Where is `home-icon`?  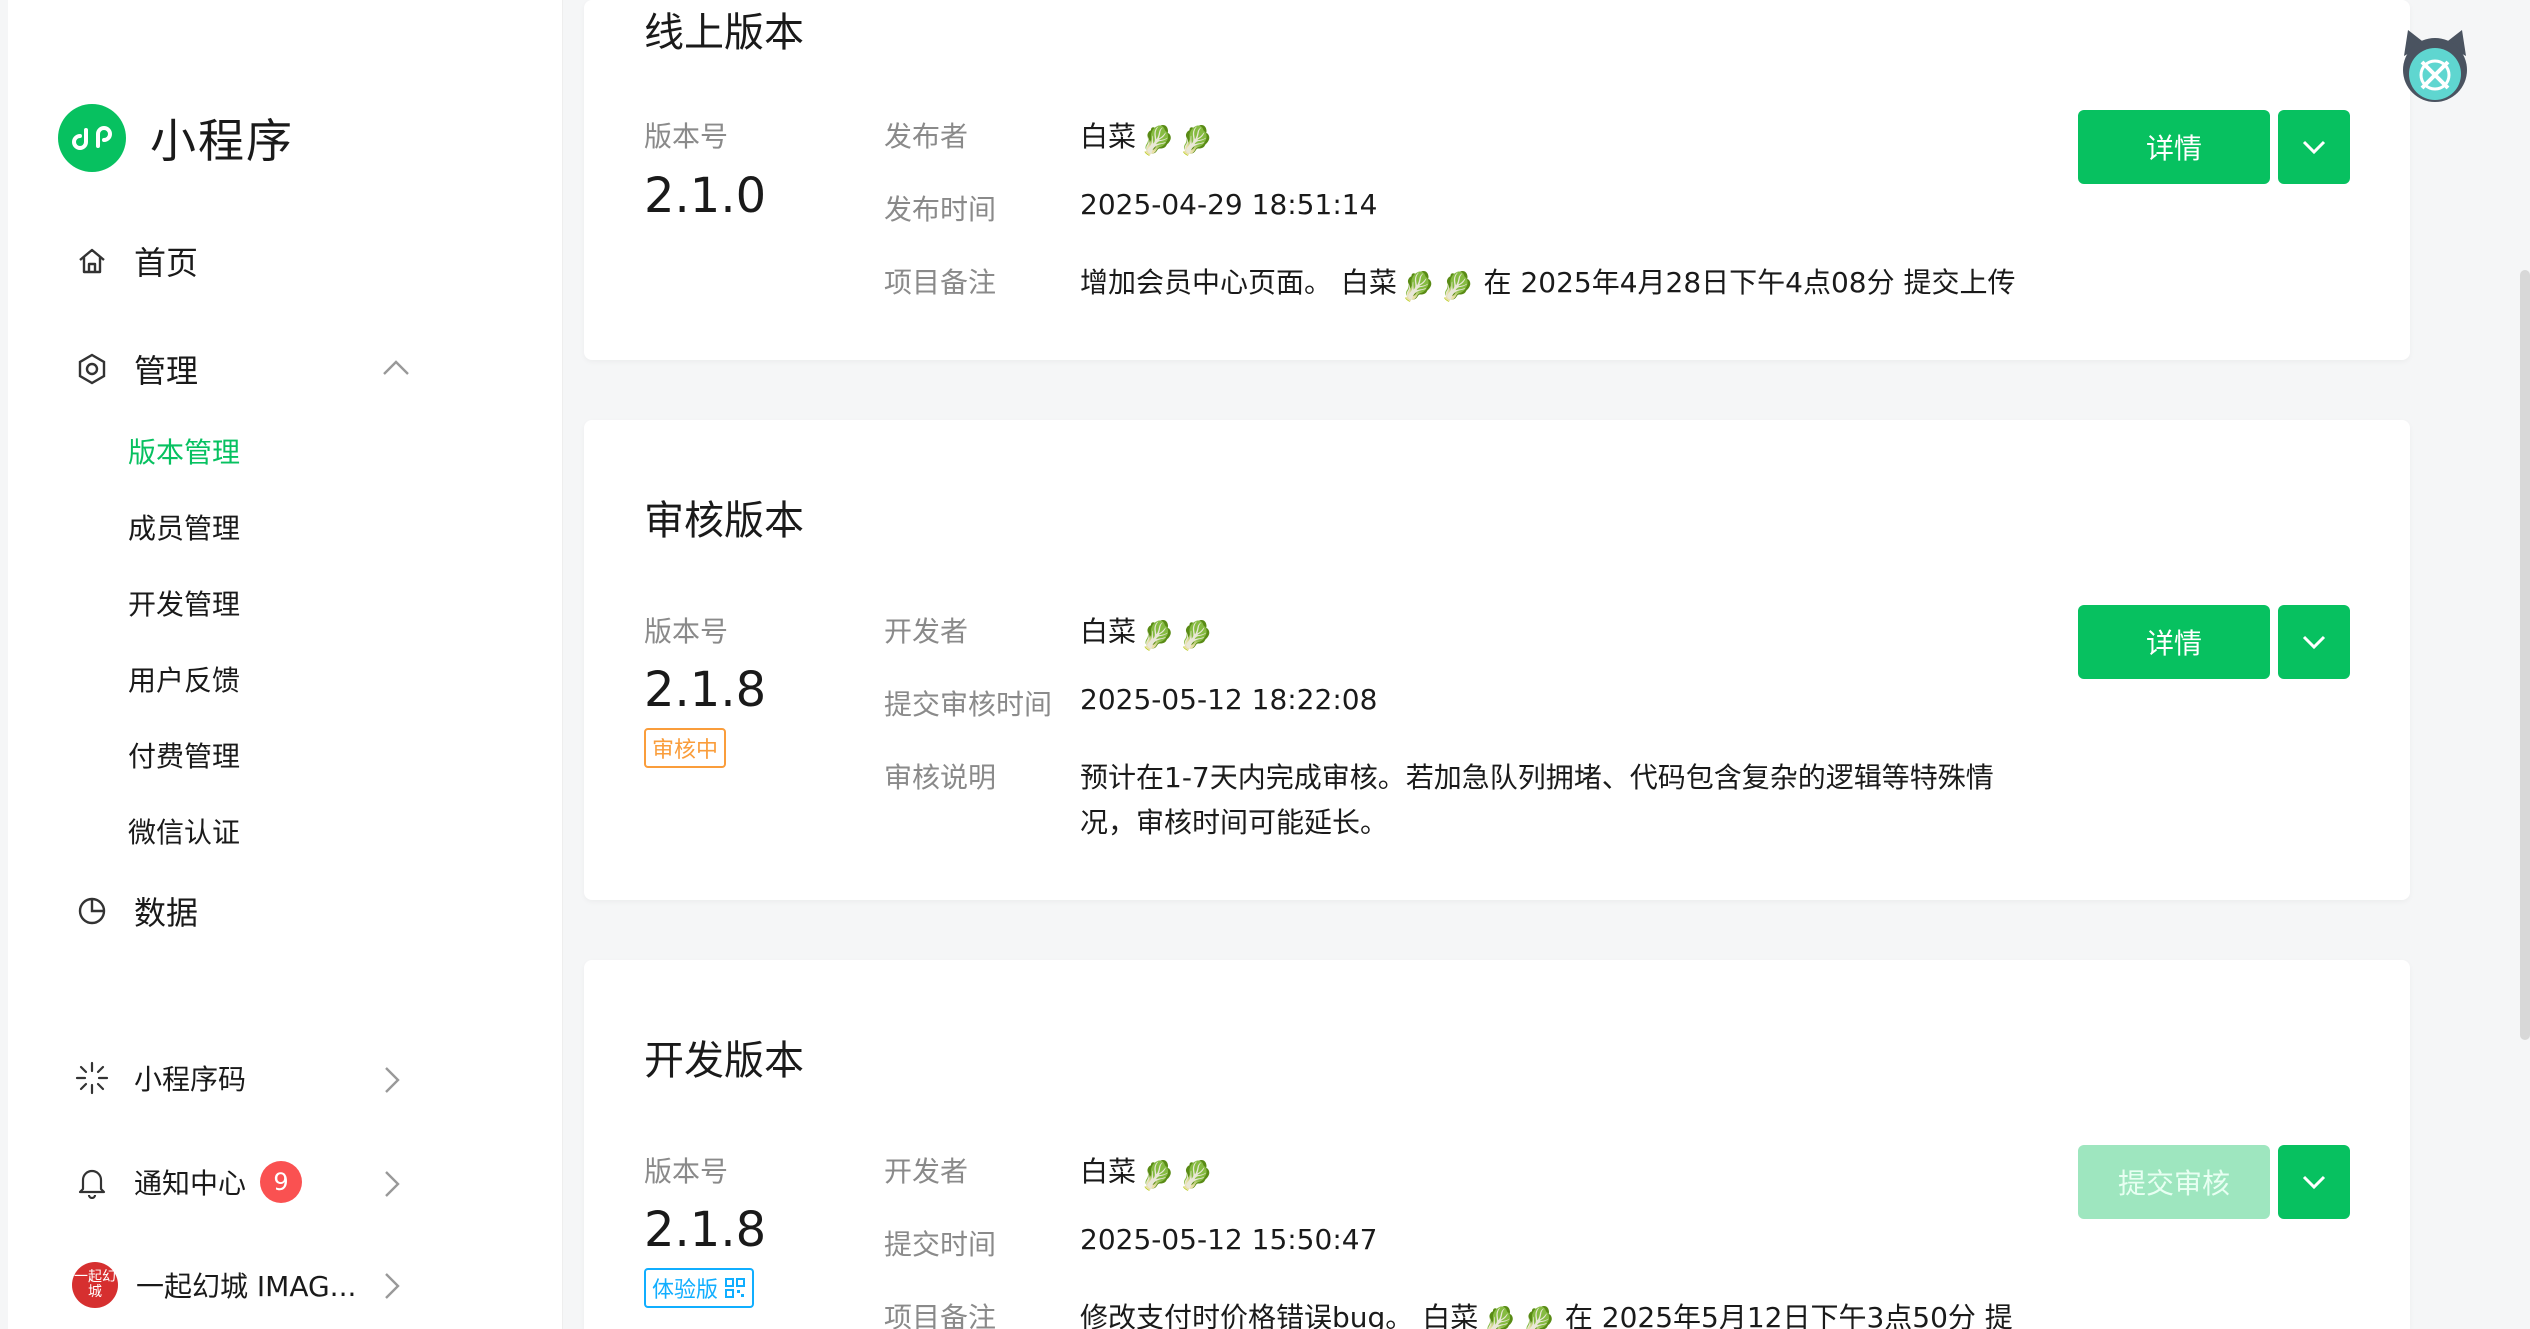
home-icon is located at coordinates (92, 261).